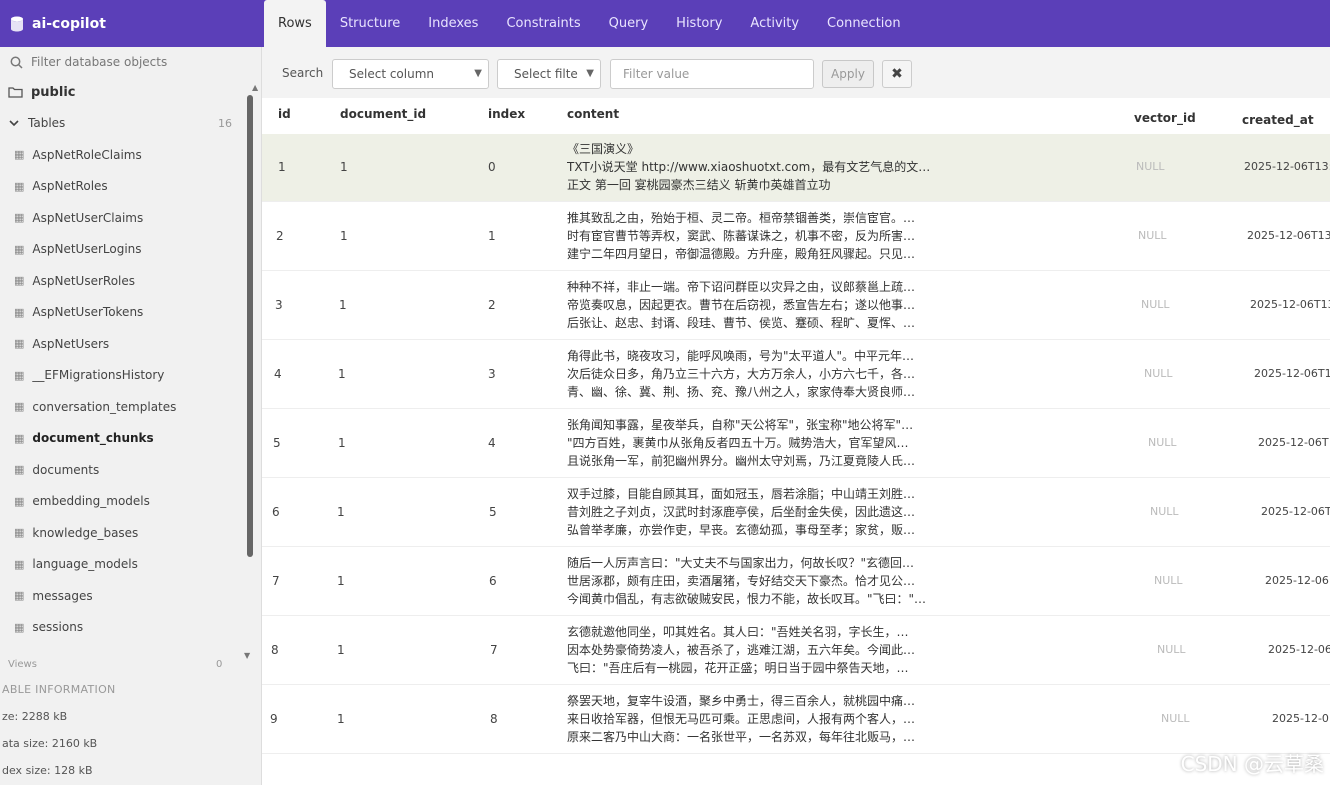  Describe the element at coordinates (546, 74) in the screenshot. I see `filter-type-value: Select filte` at that location.